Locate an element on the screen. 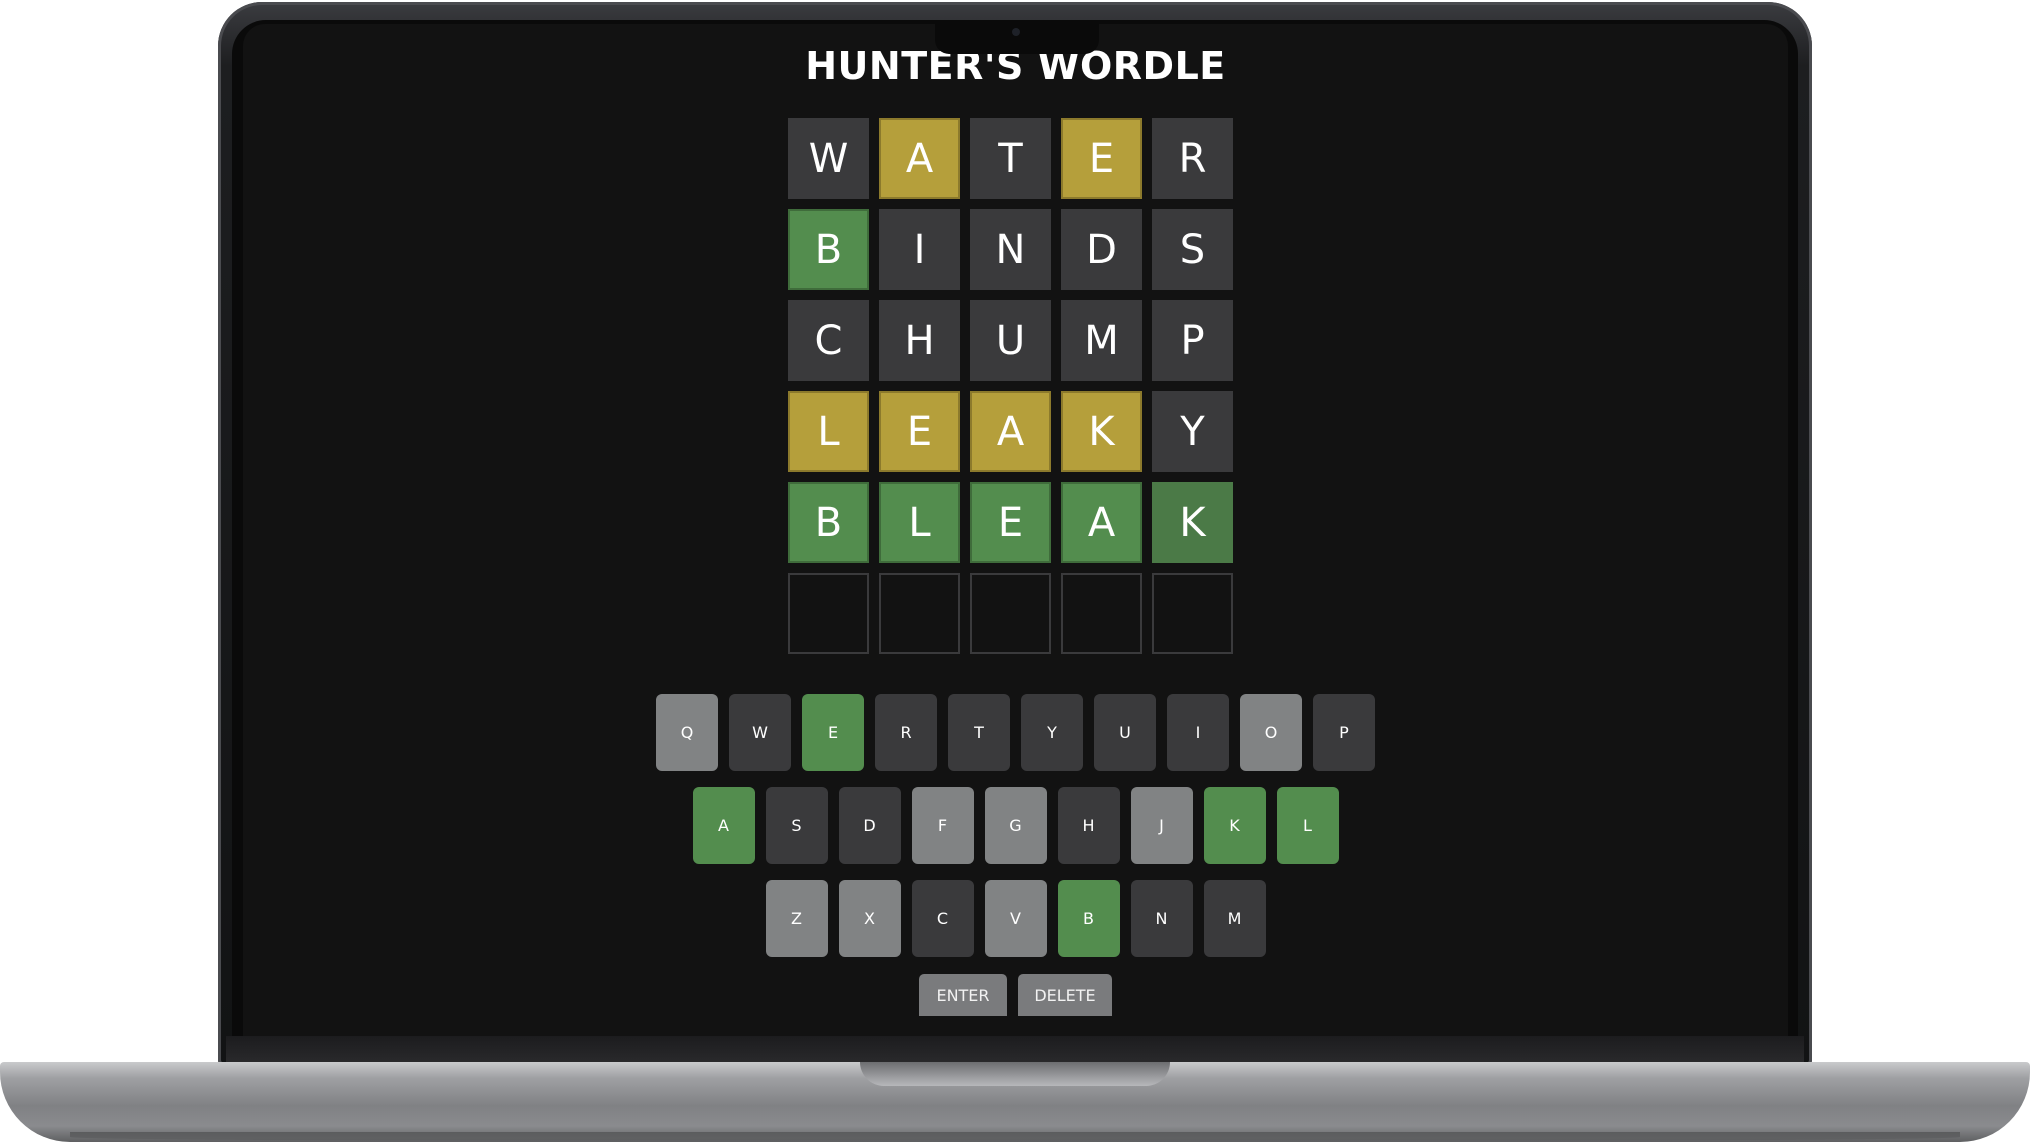 The height and width of the screenshot is (1142, 2030). enter-key: ENTER is located at coordinates (963, 995).